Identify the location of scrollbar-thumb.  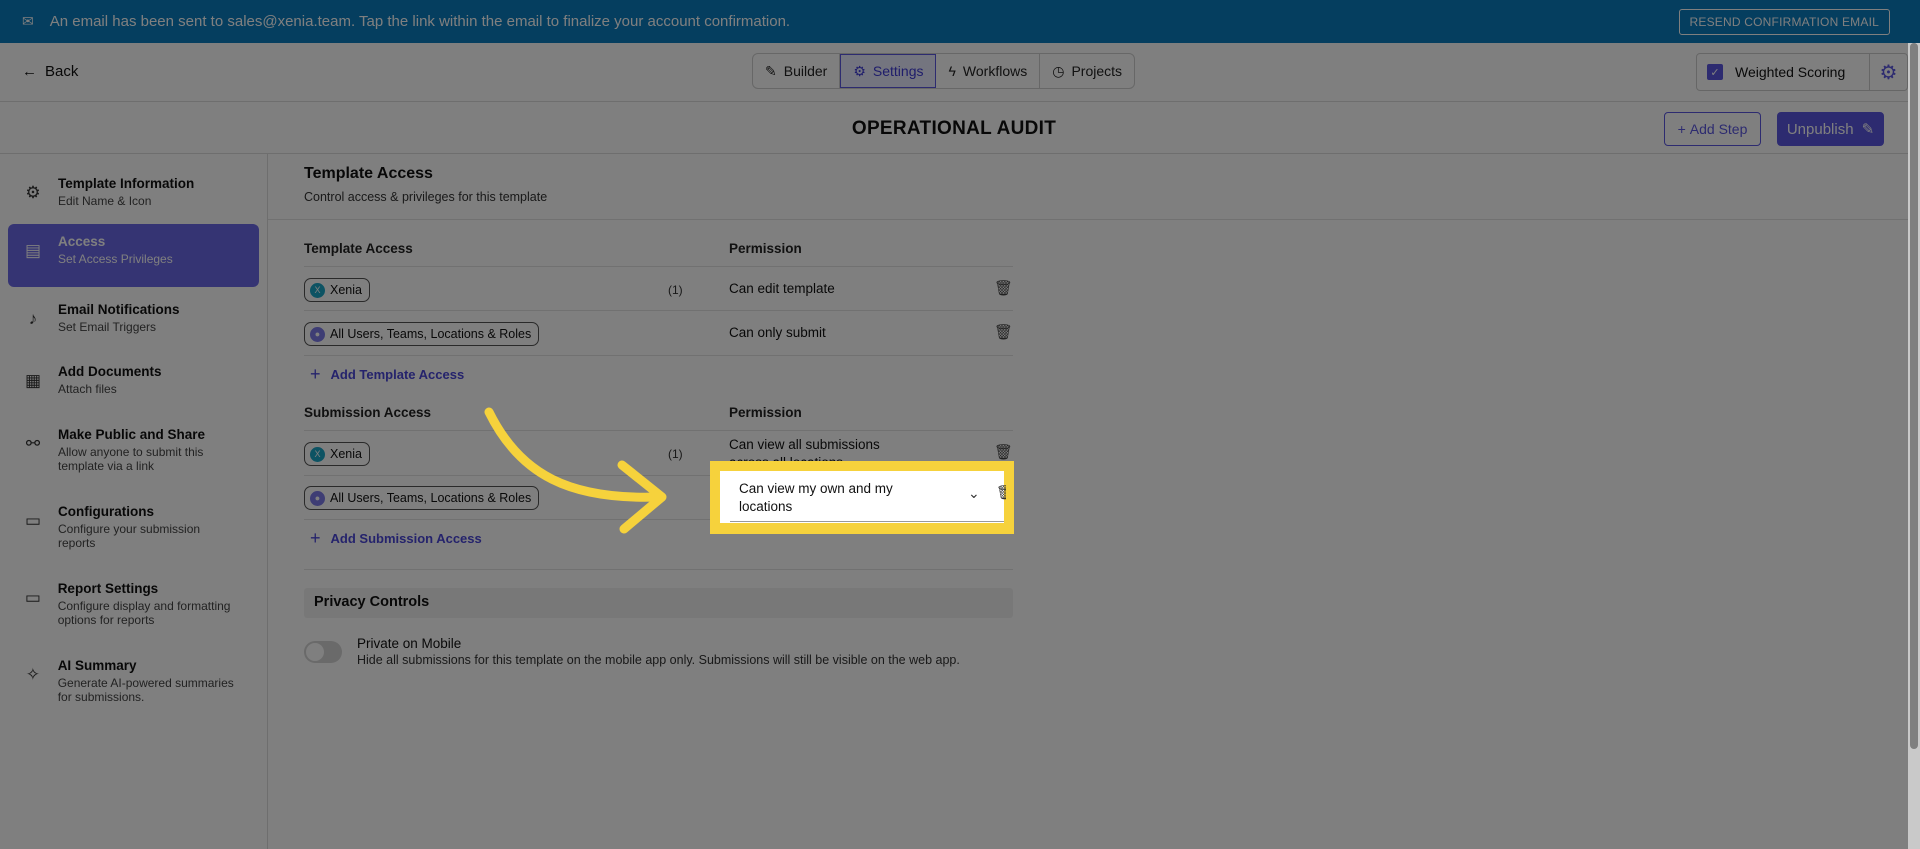
(1914, 396).